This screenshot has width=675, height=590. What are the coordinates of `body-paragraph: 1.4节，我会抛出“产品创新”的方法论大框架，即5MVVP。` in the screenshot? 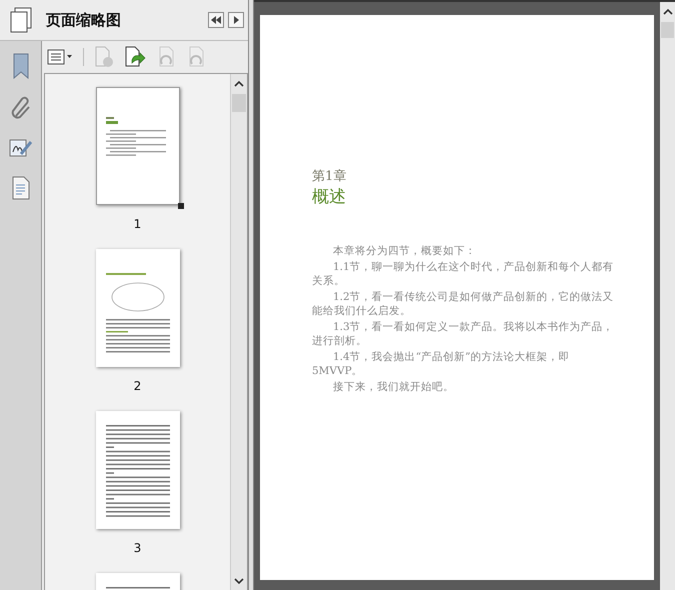 It's located at (441, 364).